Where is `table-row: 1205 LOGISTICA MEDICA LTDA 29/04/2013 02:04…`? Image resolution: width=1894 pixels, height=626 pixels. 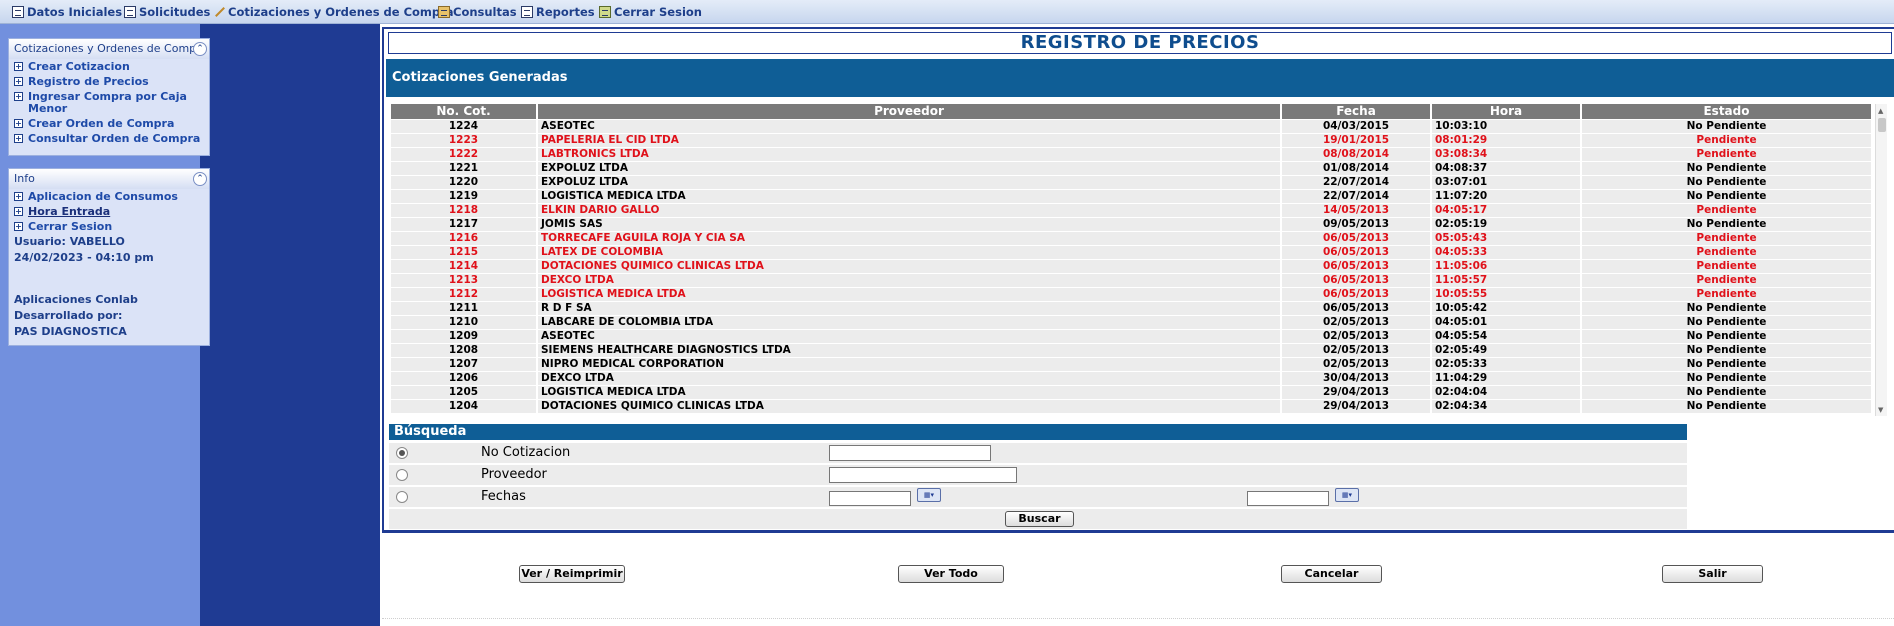
table-row: 1205 LOGISTICA MEDICA LTDA 29/04/2013 02:04… is located at coordinates (1131, 393).